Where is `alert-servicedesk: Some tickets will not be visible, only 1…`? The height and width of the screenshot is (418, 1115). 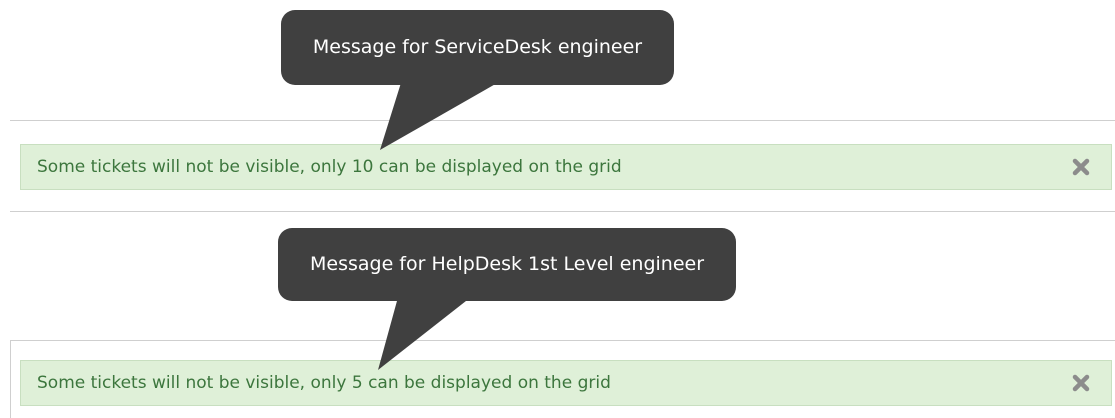
alert-servicedesk: Some tickets will not be visible, only 1… is located at coordinates (566, 167).